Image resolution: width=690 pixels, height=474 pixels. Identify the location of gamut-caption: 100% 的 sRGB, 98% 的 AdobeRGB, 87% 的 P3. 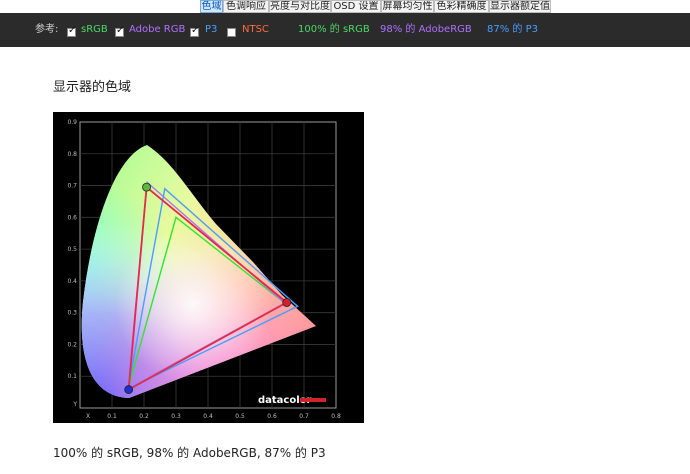
(189, 453).